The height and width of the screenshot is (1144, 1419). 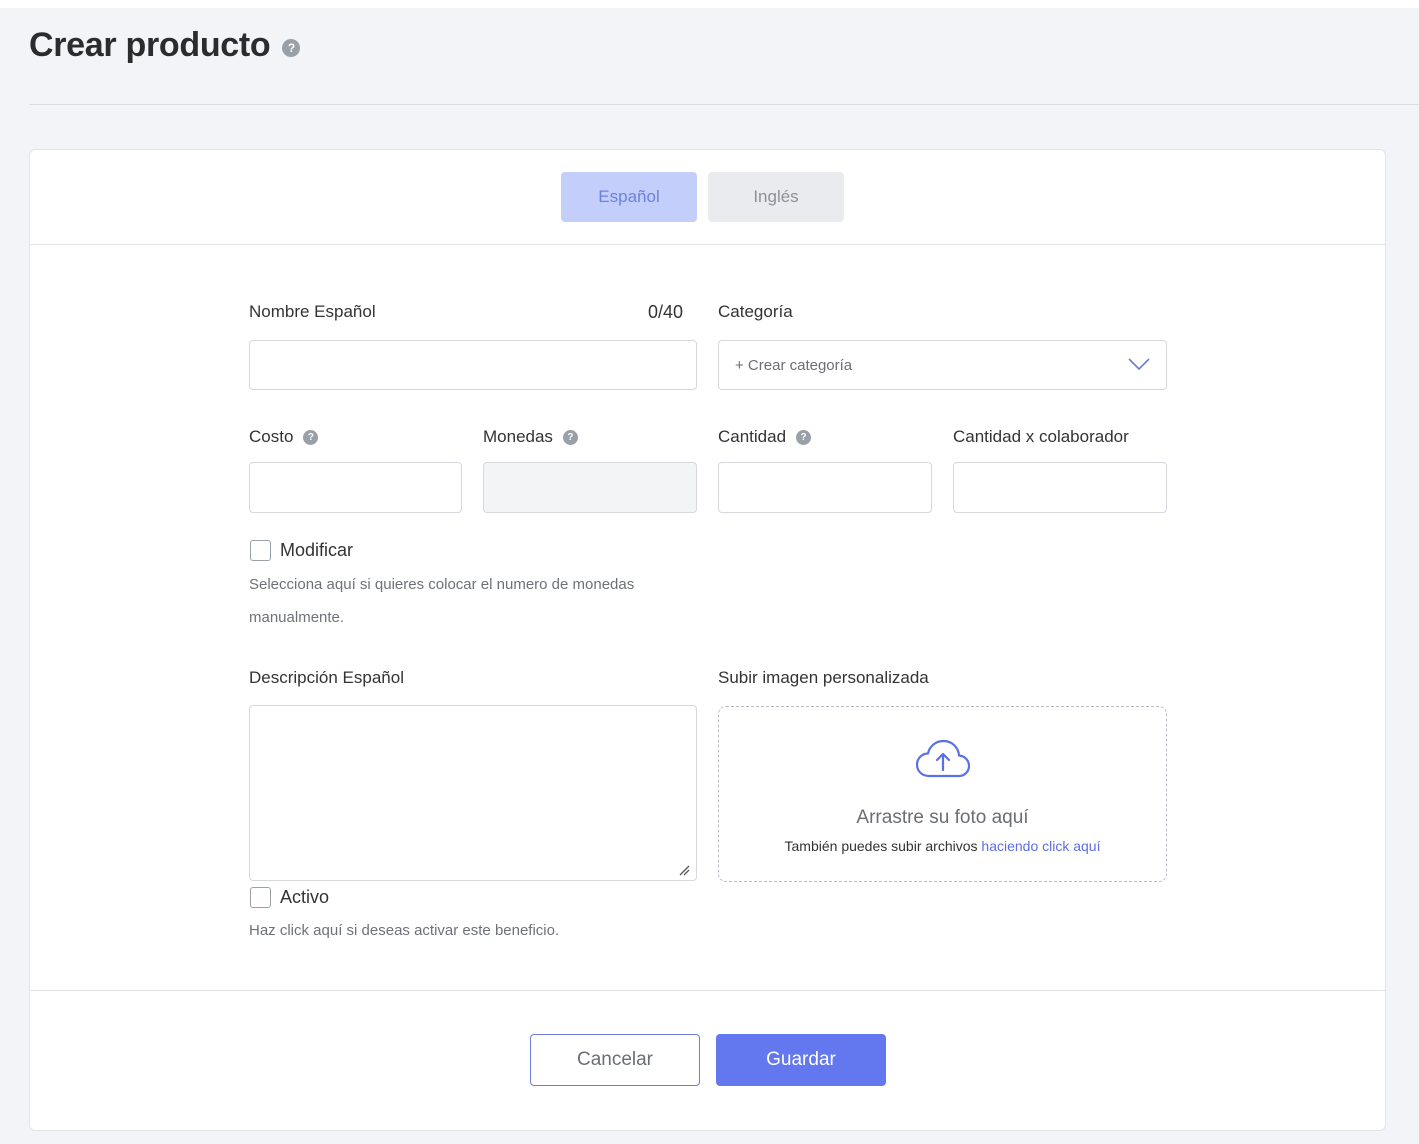 What do you see at coordinates (317, 550) in the screenshot?
I see `modify-label: Modificar` at bounding box center [317, 550].